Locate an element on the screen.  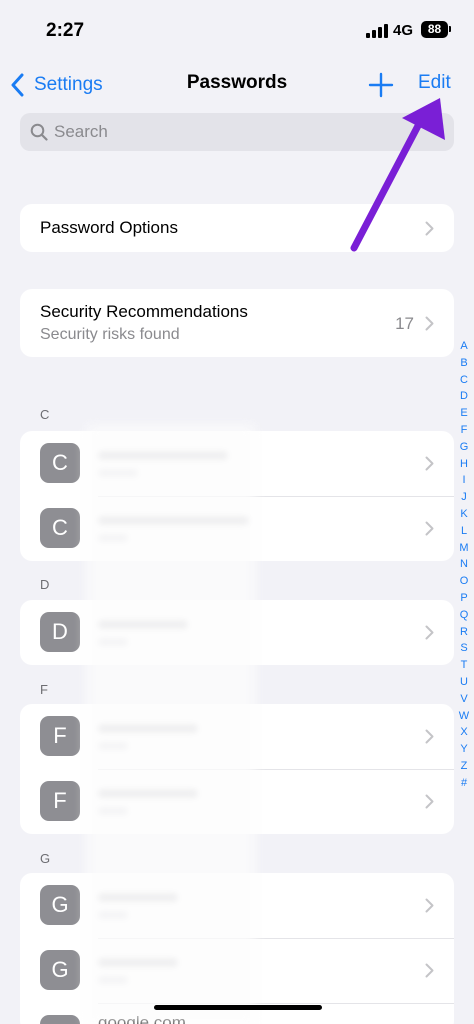
status-time: 2:27 is located at coordinates (65, 30).